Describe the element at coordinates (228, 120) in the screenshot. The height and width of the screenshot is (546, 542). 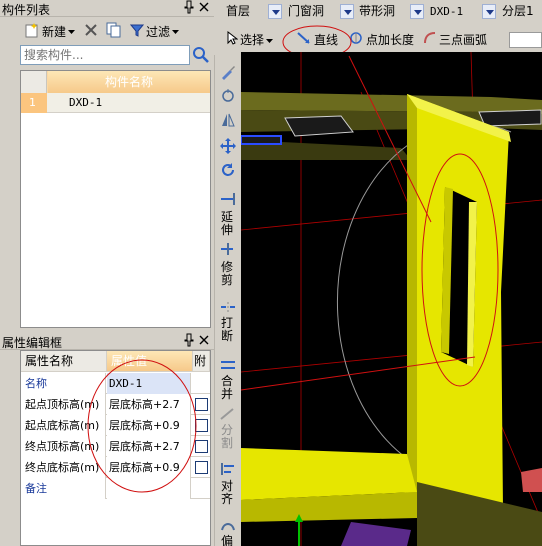
I see `mirror-icon` at that location.